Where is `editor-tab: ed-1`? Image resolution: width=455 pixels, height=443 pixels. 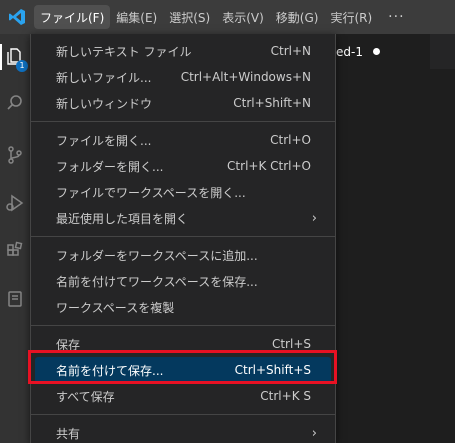 editor-tab: ed-1 is located at coordinates (380, 51).